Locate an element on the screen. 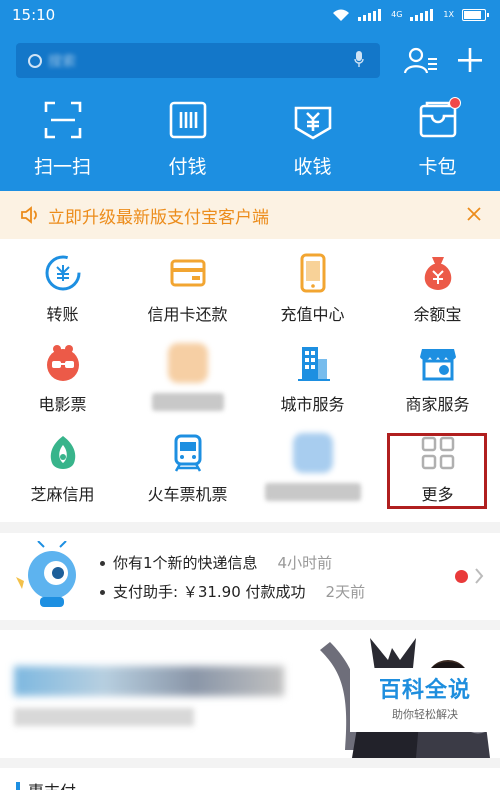  search-input: 搜索 is located at coordinates (198, 60).